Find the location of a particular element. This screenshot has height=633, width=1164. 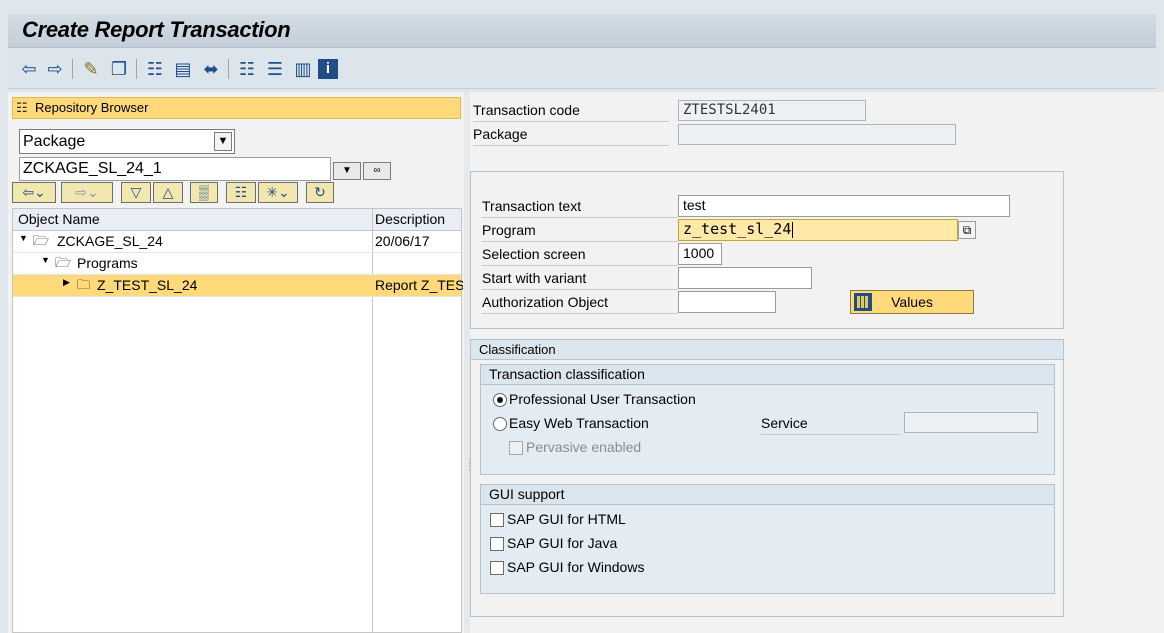

column-header-object-name: Object Name is located at coordinates (59, 219).